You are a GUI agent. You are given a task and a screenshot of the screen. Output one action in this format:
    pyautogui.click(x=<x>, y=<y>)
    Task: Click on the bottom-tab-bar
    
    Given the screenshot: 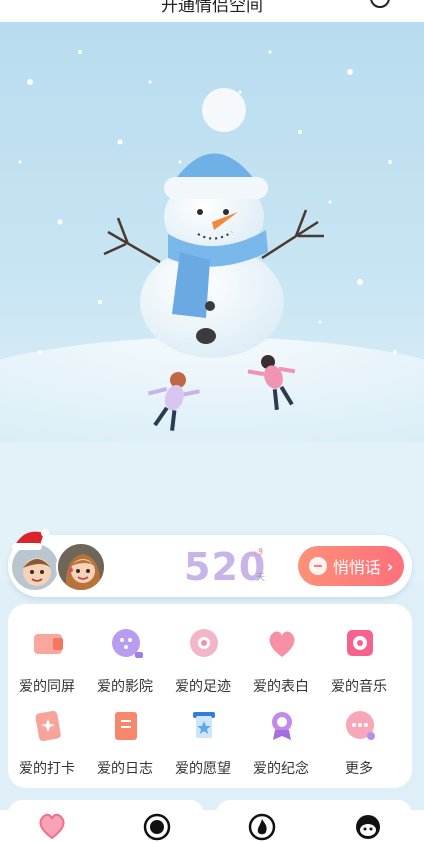 What is the action you would take?
    pyautogui.click(x=212, y=826)
    